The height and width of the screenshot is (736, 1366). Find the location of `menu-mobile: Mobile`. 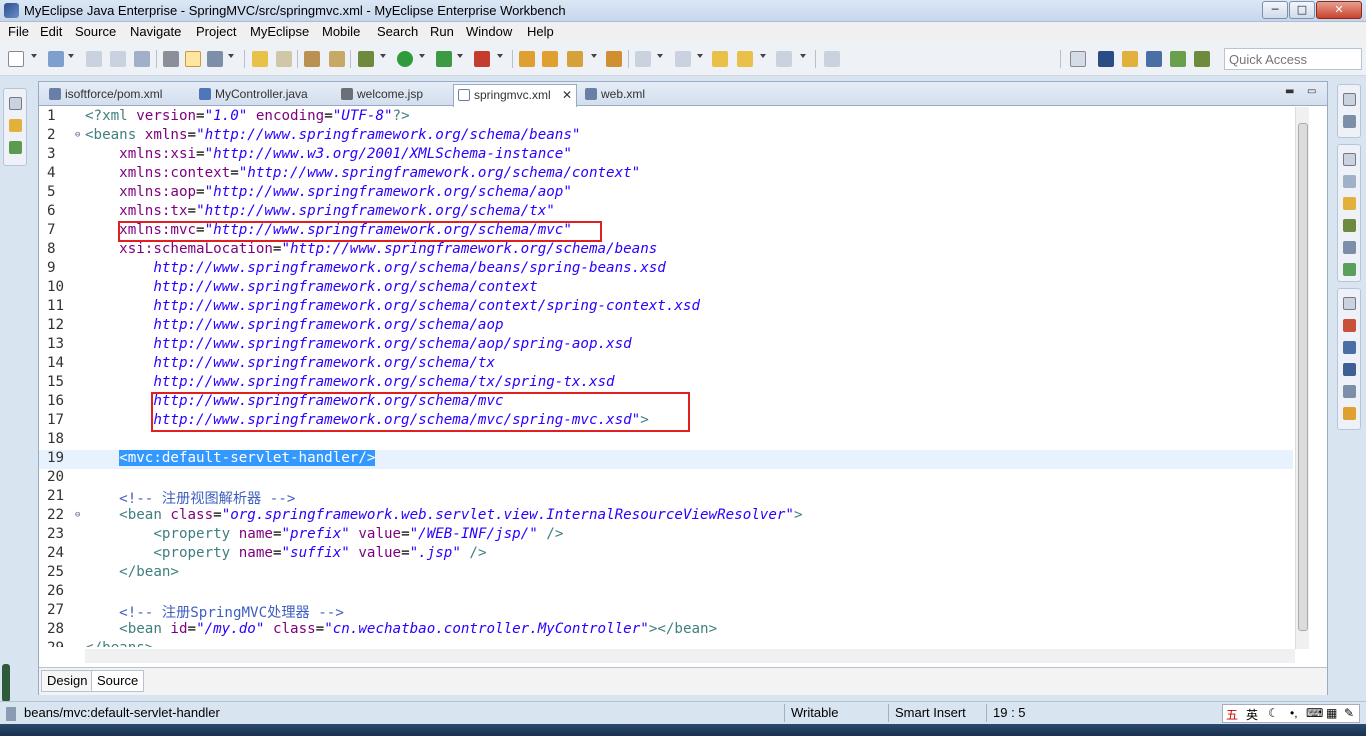

menu-mobile: Mobile is located at coordinates (341, 31).